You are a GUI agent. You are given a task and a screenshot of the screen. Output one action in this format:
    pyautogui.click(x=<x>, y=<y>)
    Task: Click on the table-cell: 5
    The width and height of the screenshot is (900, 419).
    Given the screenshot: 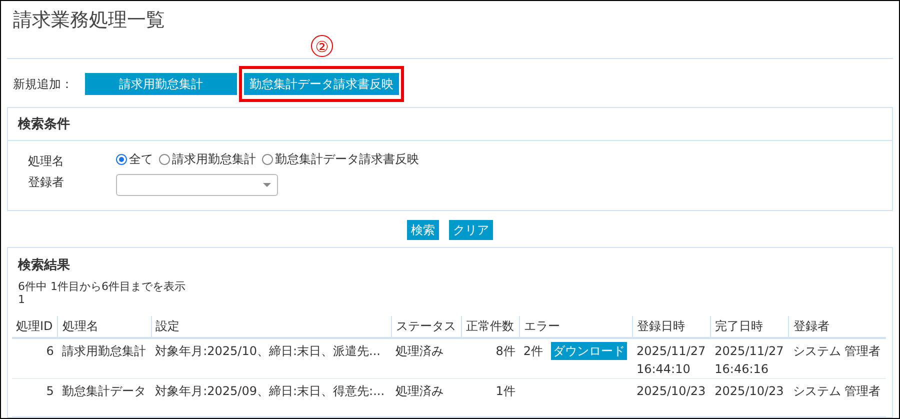 What is the action you would take?
    pyautogui.click(x=35, y=397)
    